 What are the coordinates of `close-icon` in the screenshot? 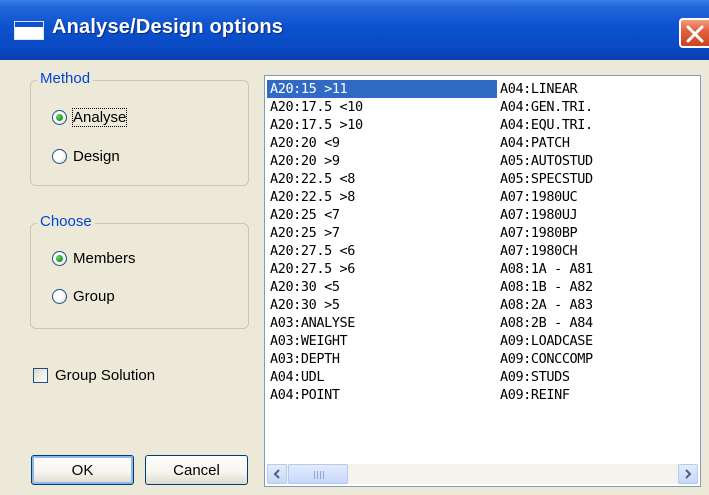 It's located at (695, 34).